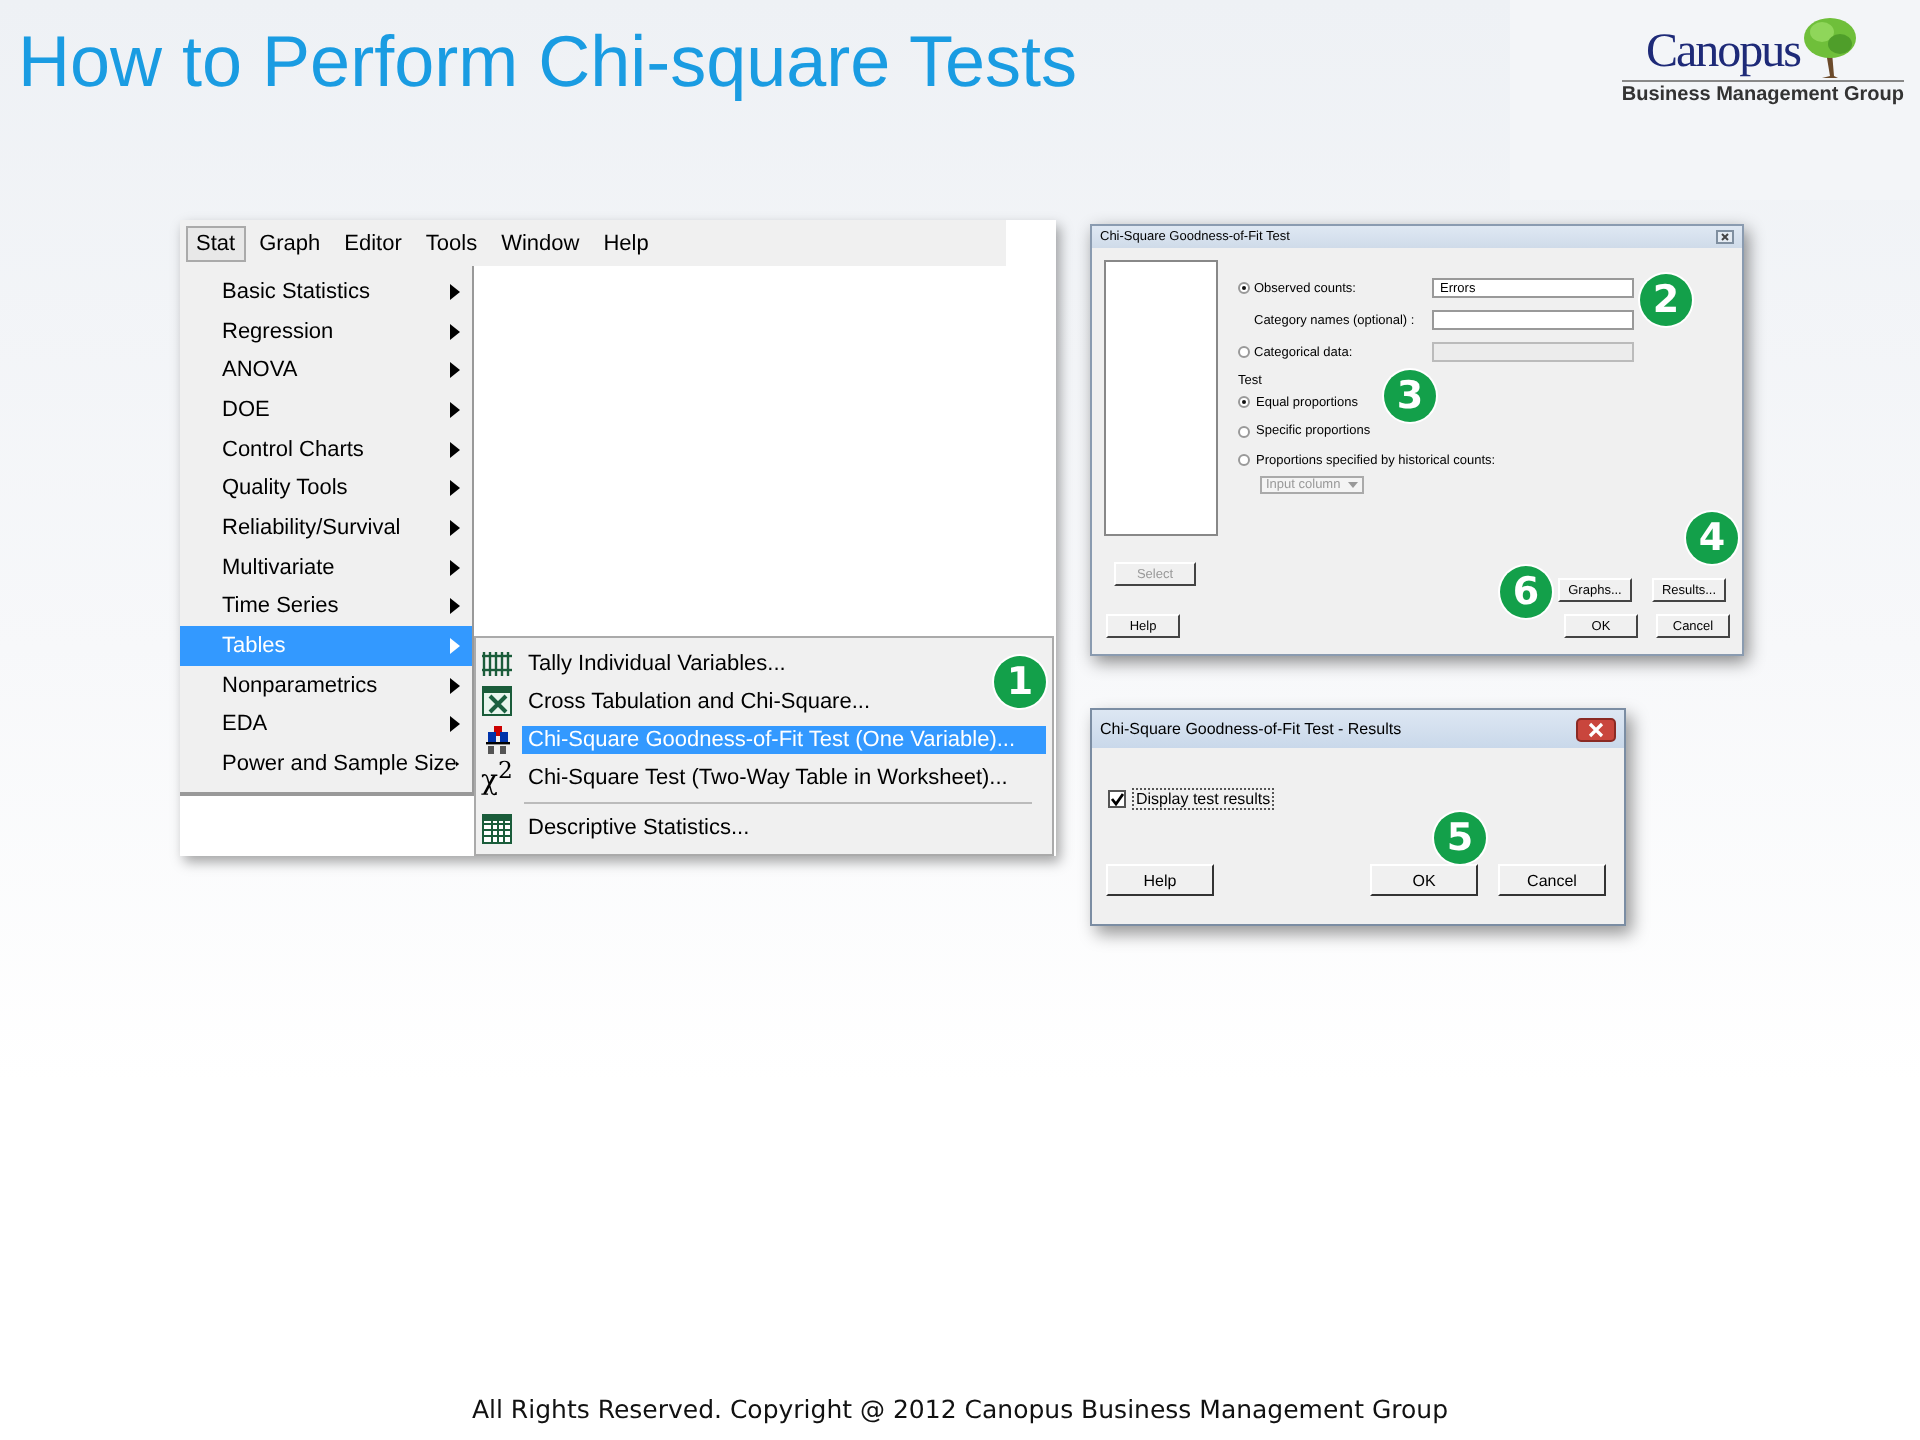  Describe the element at coordinates (1353, 484) in the screenshot. I see `caret-icon` at that location.